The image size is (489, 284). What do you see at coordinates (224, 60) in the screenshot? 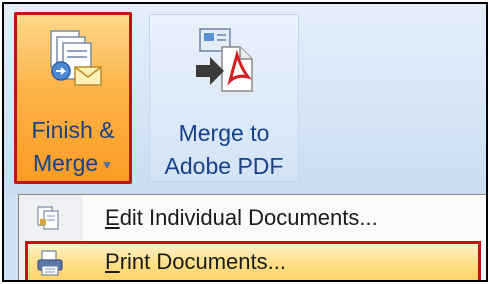
I see `merge-to-pdf-icon` at bounding box center [224, 60].